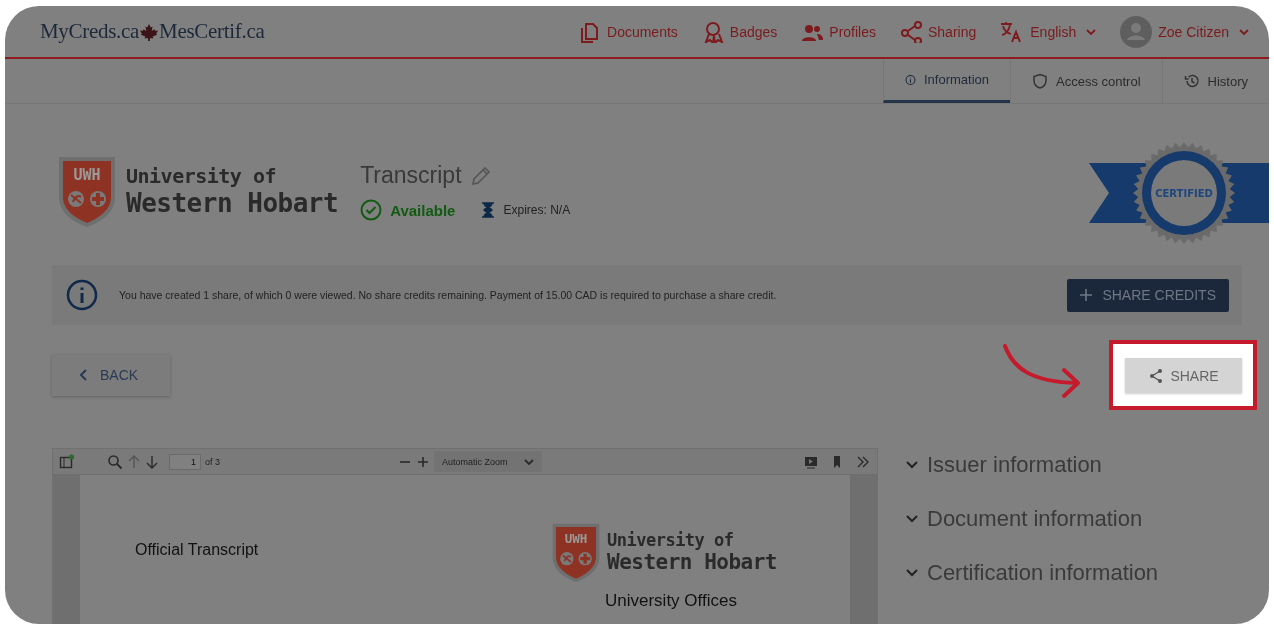  Describe the element at coordinates (371, 210) in the screenshot. I see `check-circle-icon` at that location.